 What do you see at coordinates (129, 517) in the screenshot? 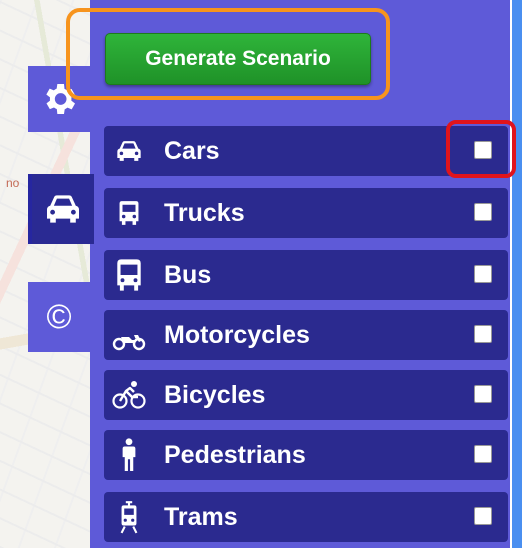
I see `tram-icon` at bounding box center [129, 517].